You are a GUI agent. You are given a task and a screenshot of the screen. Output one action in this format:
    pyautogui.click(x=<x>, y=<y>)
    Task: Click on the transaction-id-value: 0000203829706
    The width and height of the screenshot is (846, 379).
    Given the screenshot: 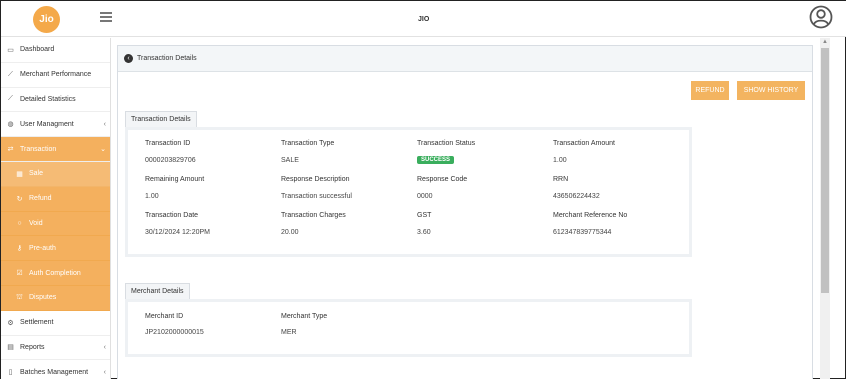 What is the action you would take?
    pyautogui.click(x=170, y=160)
    